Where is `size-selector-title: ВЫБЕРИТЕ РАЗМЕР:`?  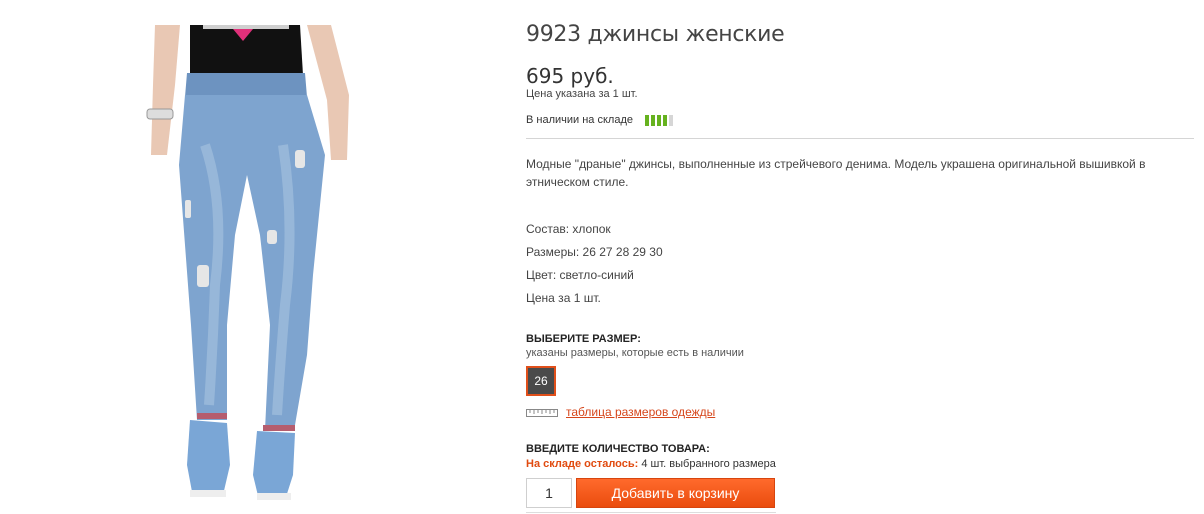
size-selector-title: ВЫБЕРИТЕ РАЗМЕР: is located at coordinates (583, 339).